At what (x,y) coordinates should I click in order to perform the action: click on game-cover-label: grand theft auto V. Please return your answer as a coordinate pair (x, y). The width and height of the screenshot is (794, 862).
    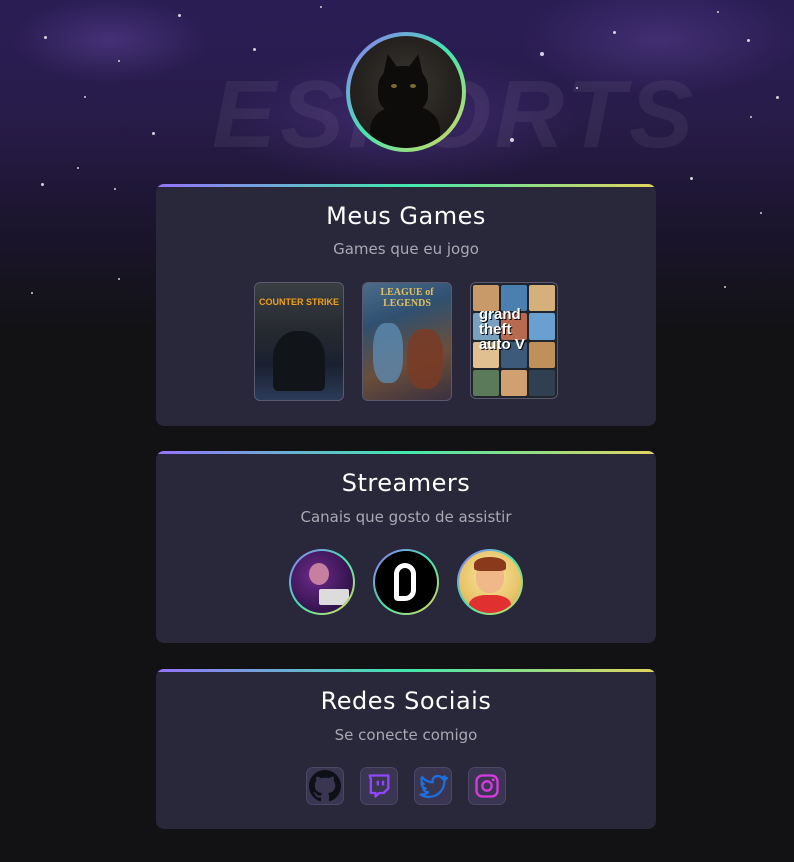
    Looking at the image, I should click on (502, 329).